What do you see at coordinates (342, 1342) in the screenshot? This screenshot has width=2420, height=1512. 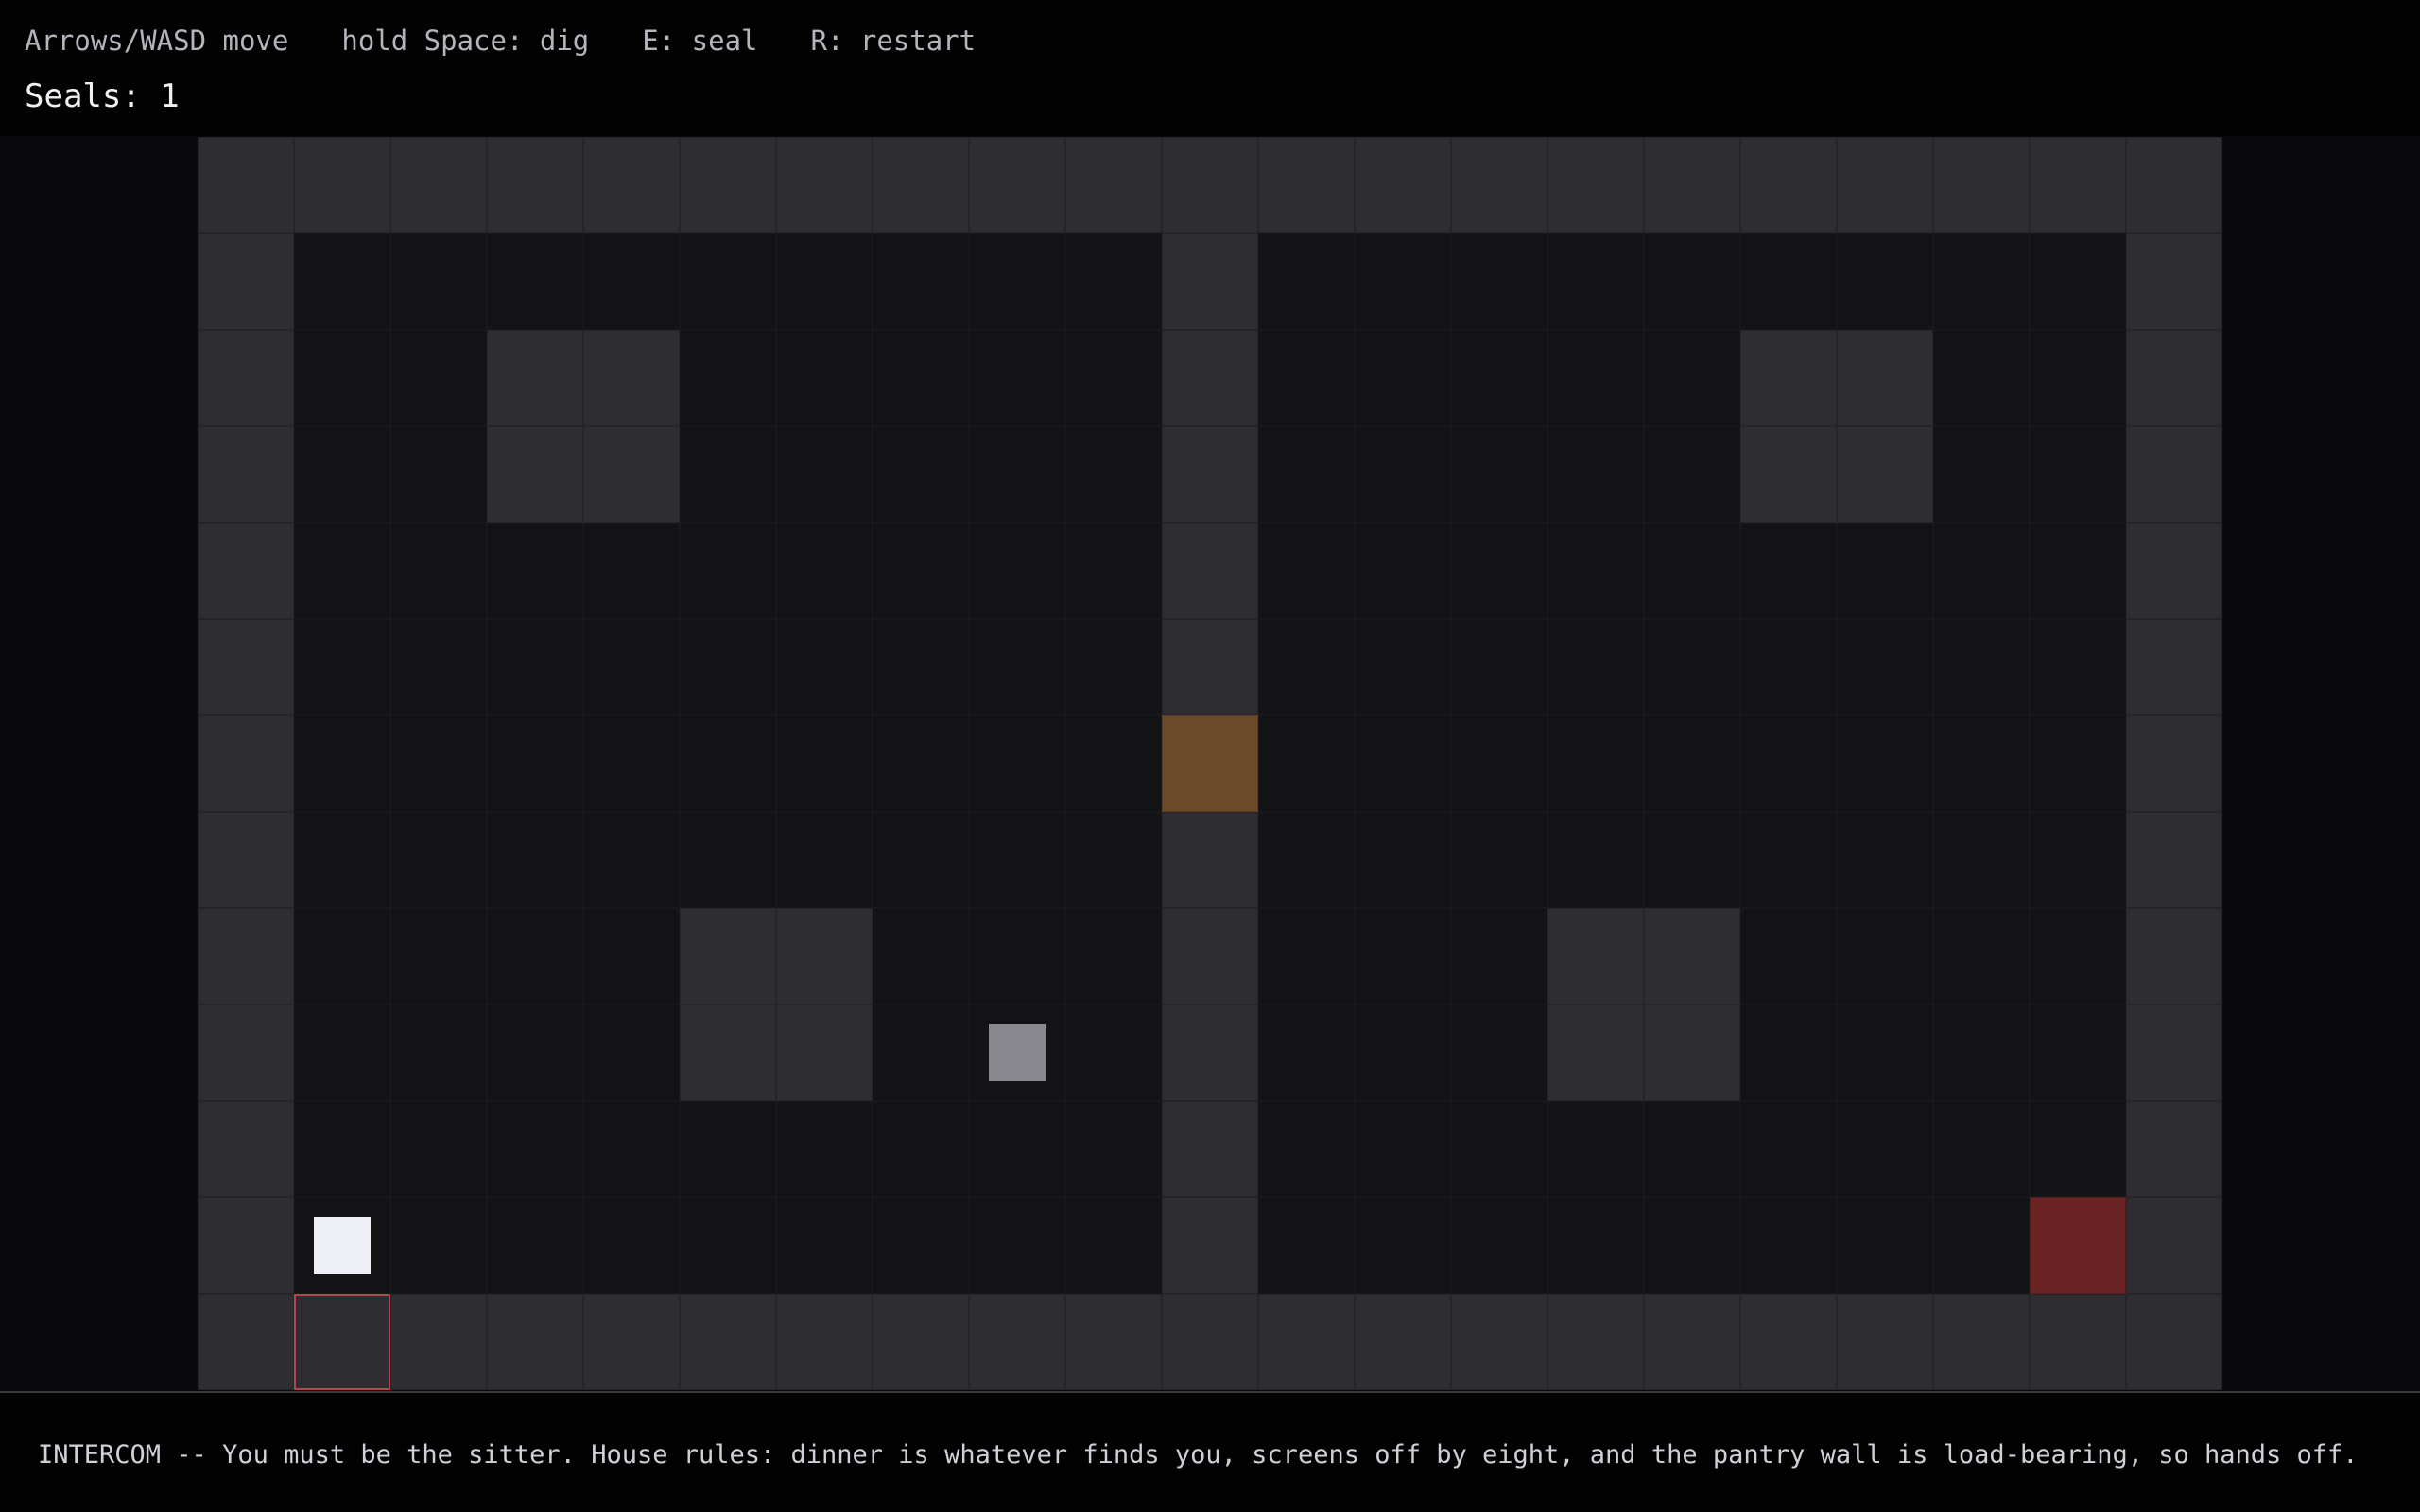 I see `exit-tile` at bounding box center [342, 1342].